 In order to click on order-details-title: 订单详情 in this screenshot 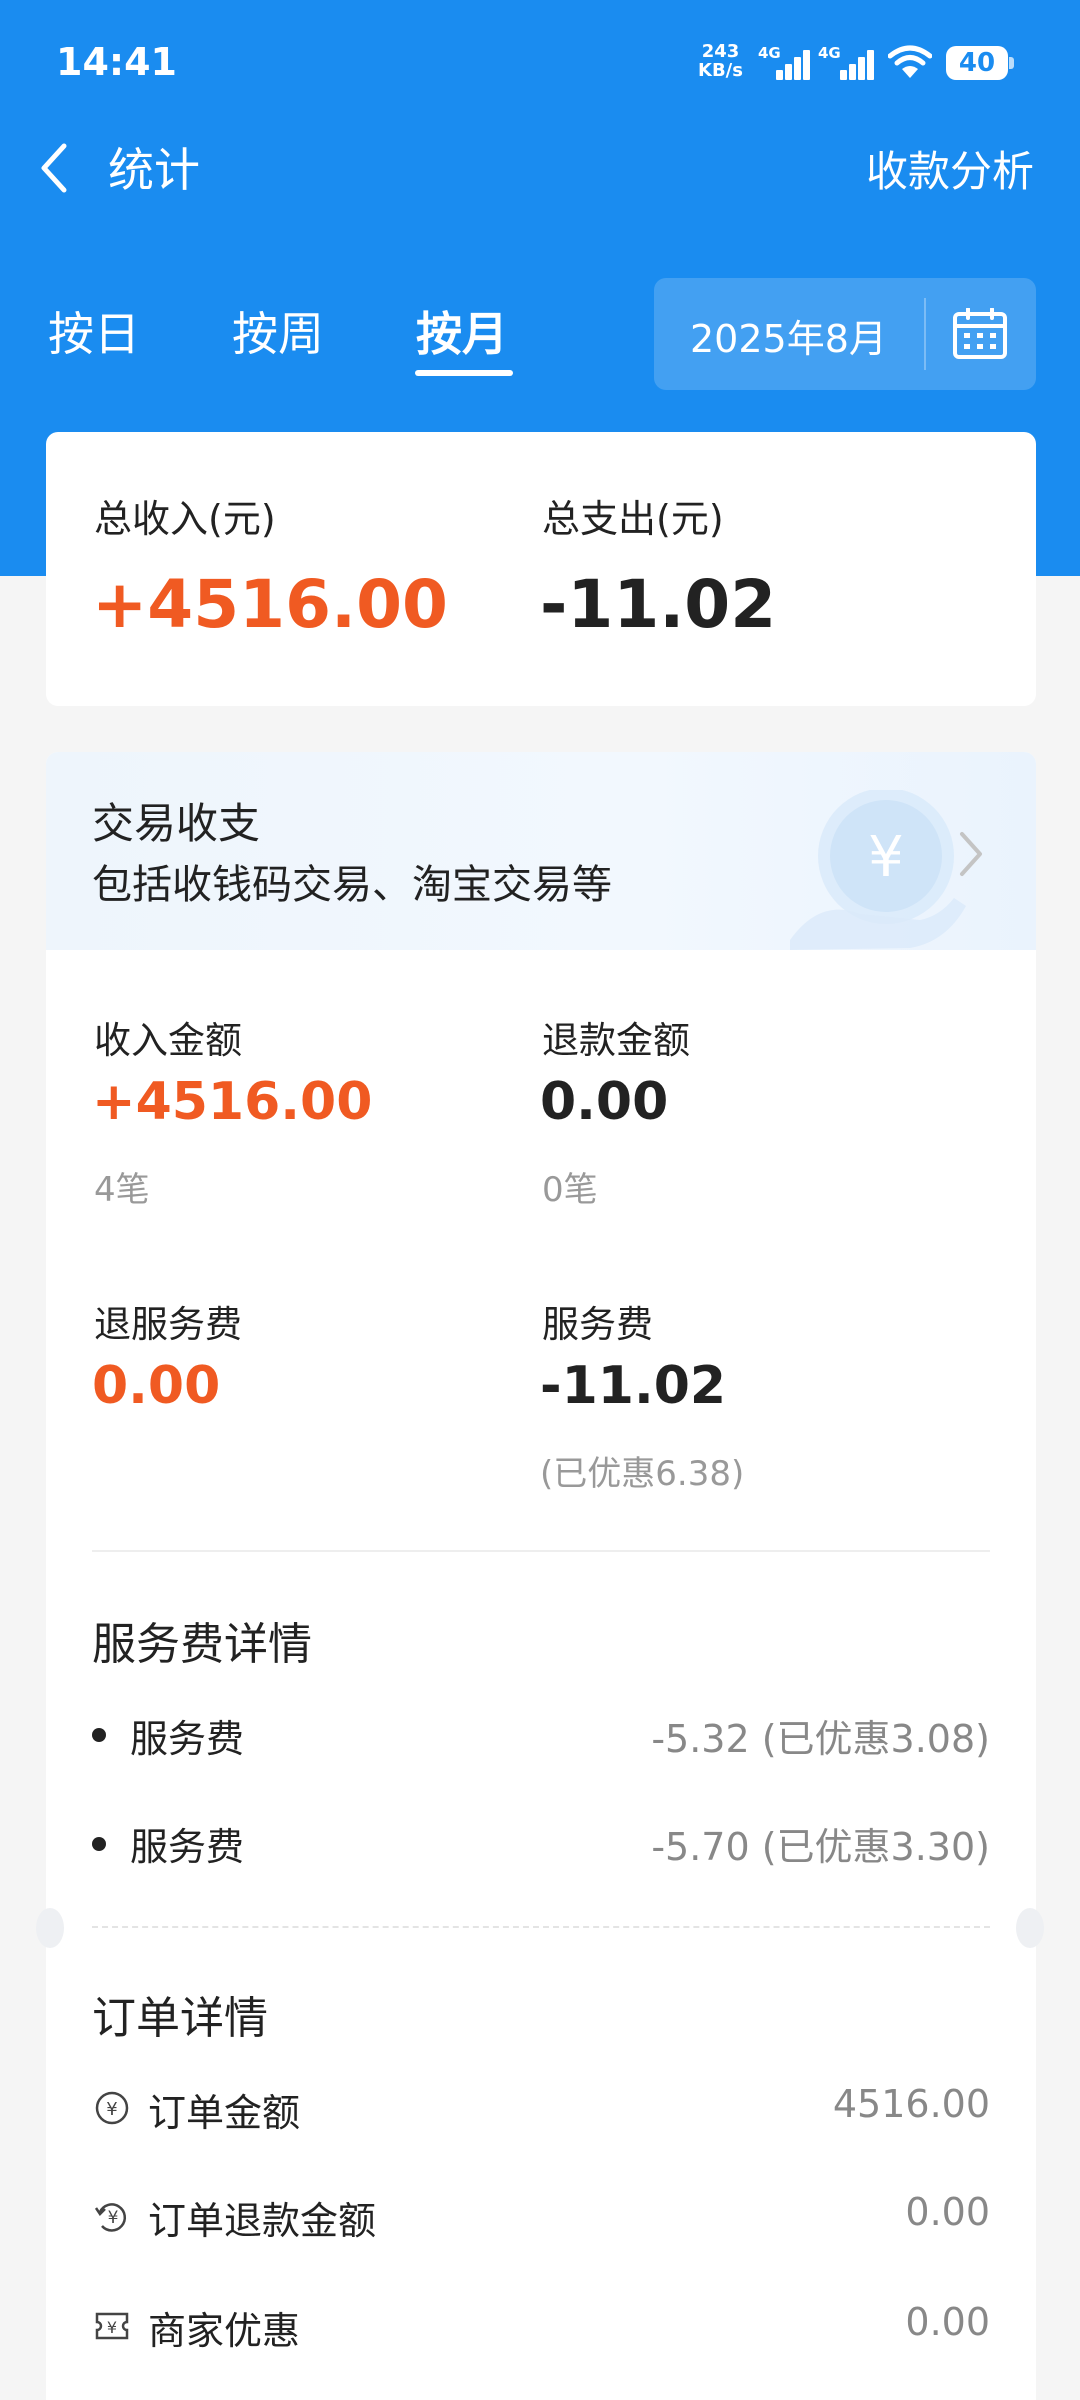, I will do `click(180, 2018)`.